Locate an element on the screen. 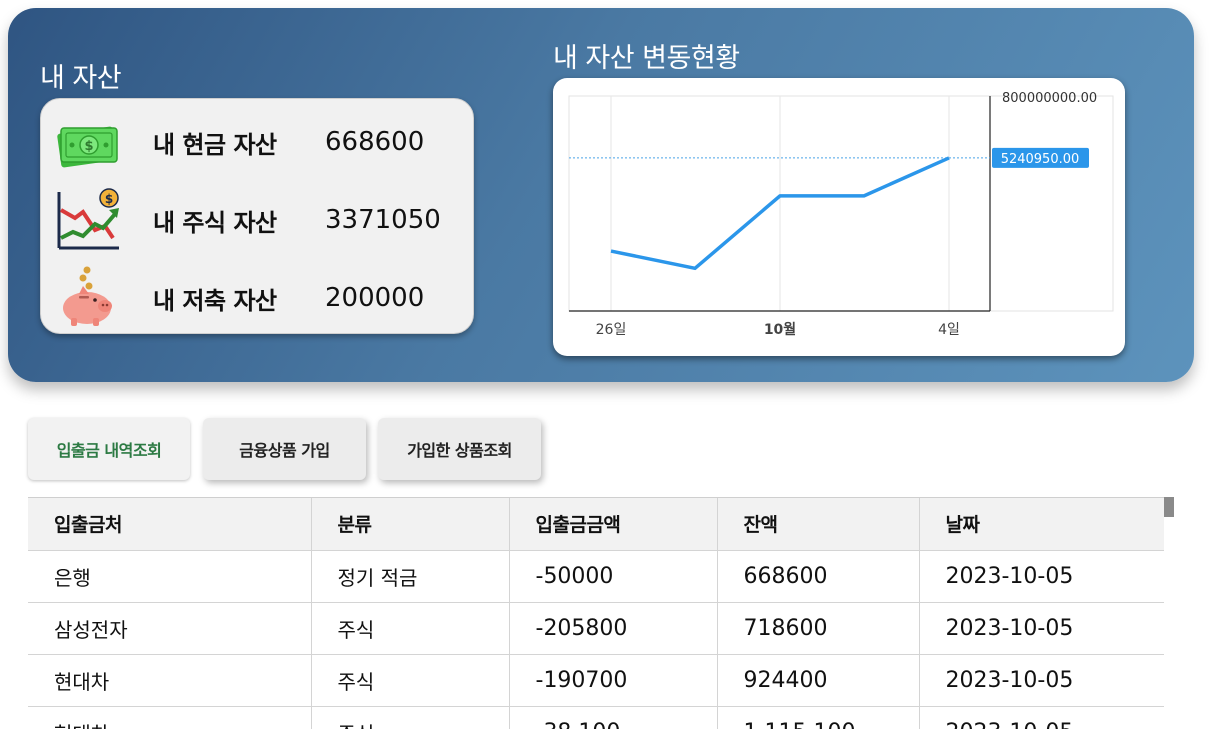 This screenshot has width=1212, height=729. piggy-bank-icon is located at coordinates (87, 296).